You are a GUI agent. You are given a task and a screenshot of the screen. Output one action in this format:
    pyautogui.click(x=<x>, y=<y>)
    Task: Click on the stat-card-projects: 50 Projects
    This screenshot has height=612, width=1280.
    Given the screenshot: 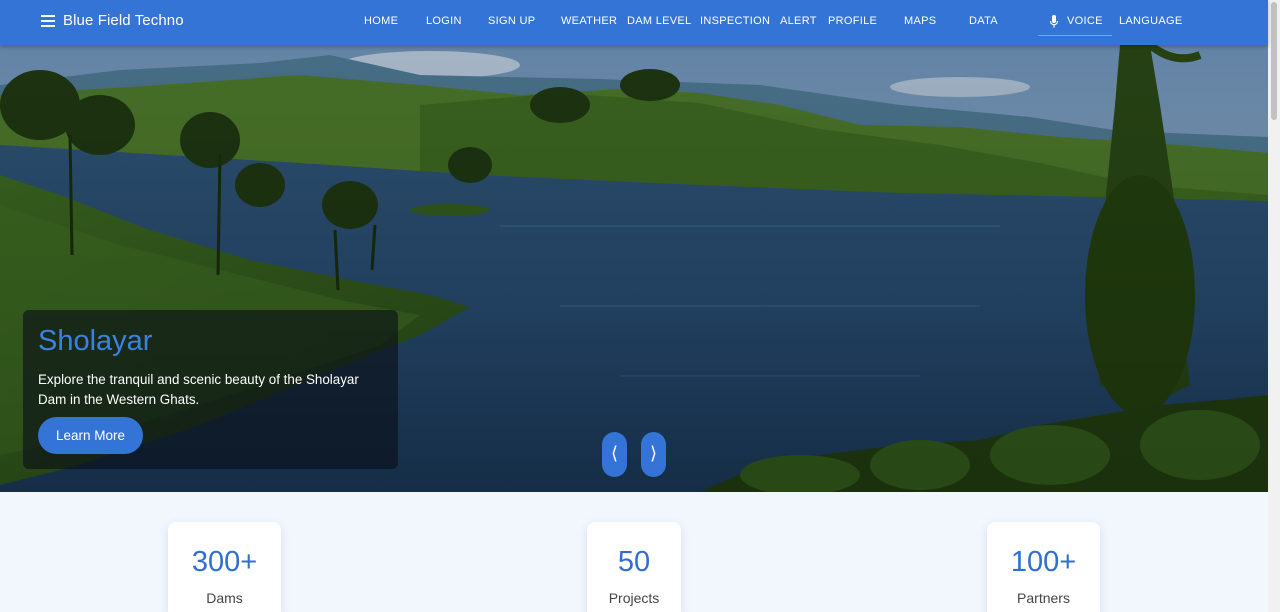 What is the action you would take?
    pyautogui.click(x=634, y=567)
    